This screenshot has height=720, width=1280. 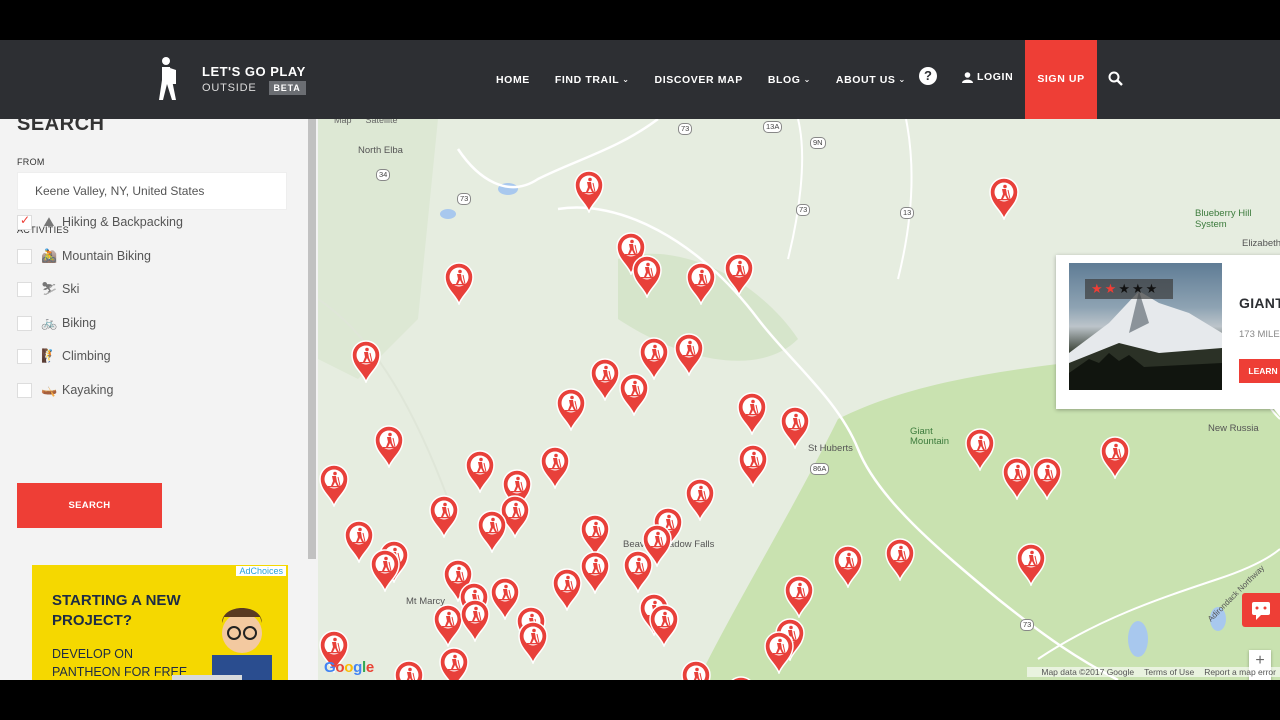 I want to click on nav-item-discover-map: DISCOVER MAP, so click(x=699, y=80).